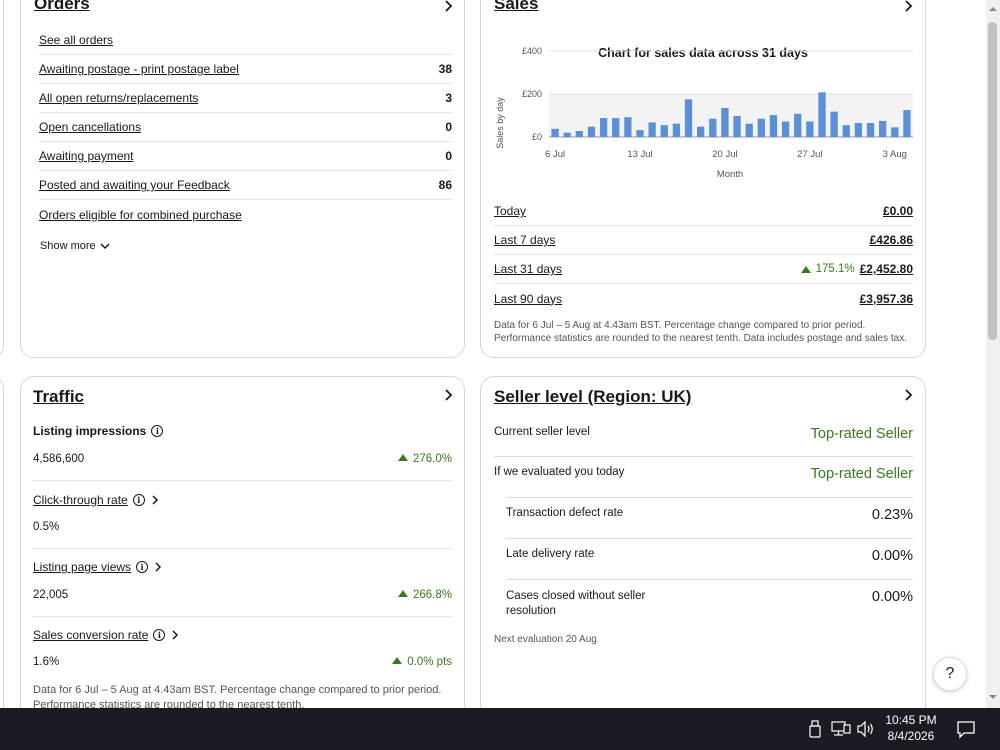 This screenshot has height=750, width=1000. I want to click on network-icon, so click(841, 729).